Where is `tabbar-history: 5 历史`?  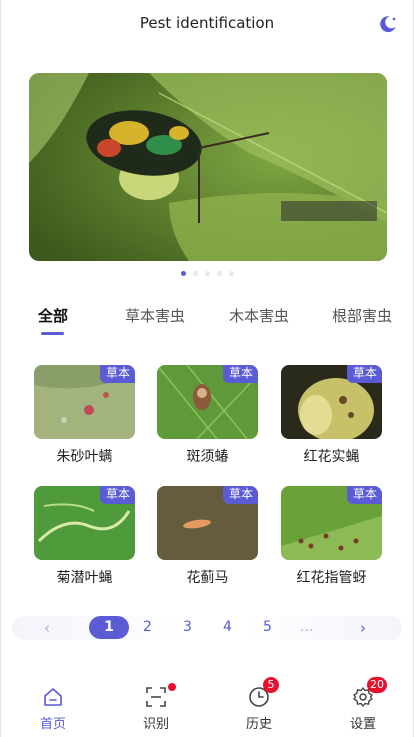
tabbar-history: 5 历史 is located at coordinates (259, 704).